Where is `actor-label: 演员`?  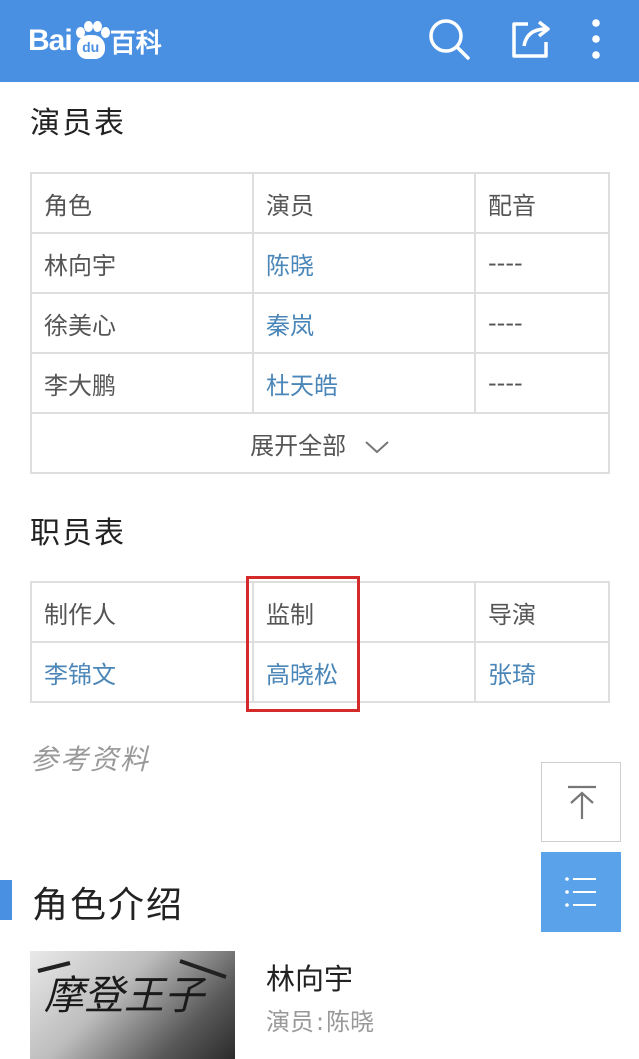
actor-label: 演员 is located at coordinates (290, 1022).